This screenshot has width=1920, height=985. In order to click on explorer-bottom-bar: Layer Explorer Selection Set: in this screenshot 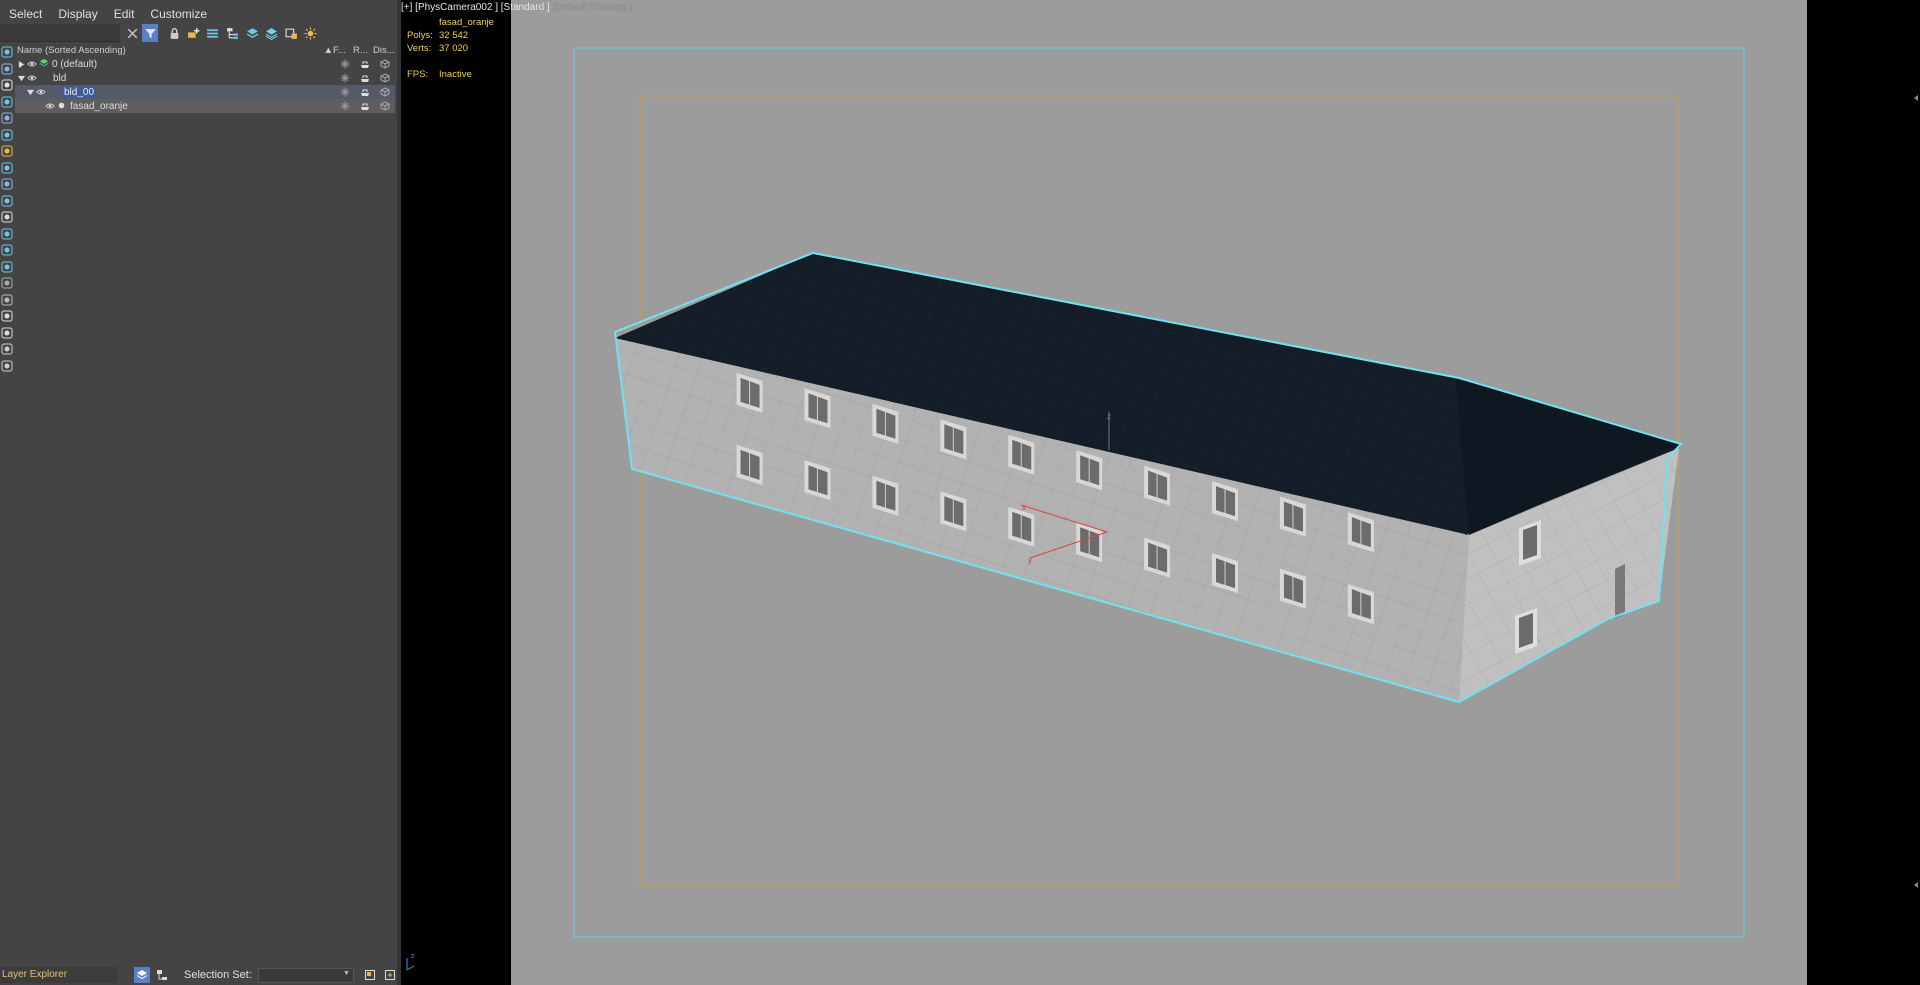, I will do `click(200, 975)`.